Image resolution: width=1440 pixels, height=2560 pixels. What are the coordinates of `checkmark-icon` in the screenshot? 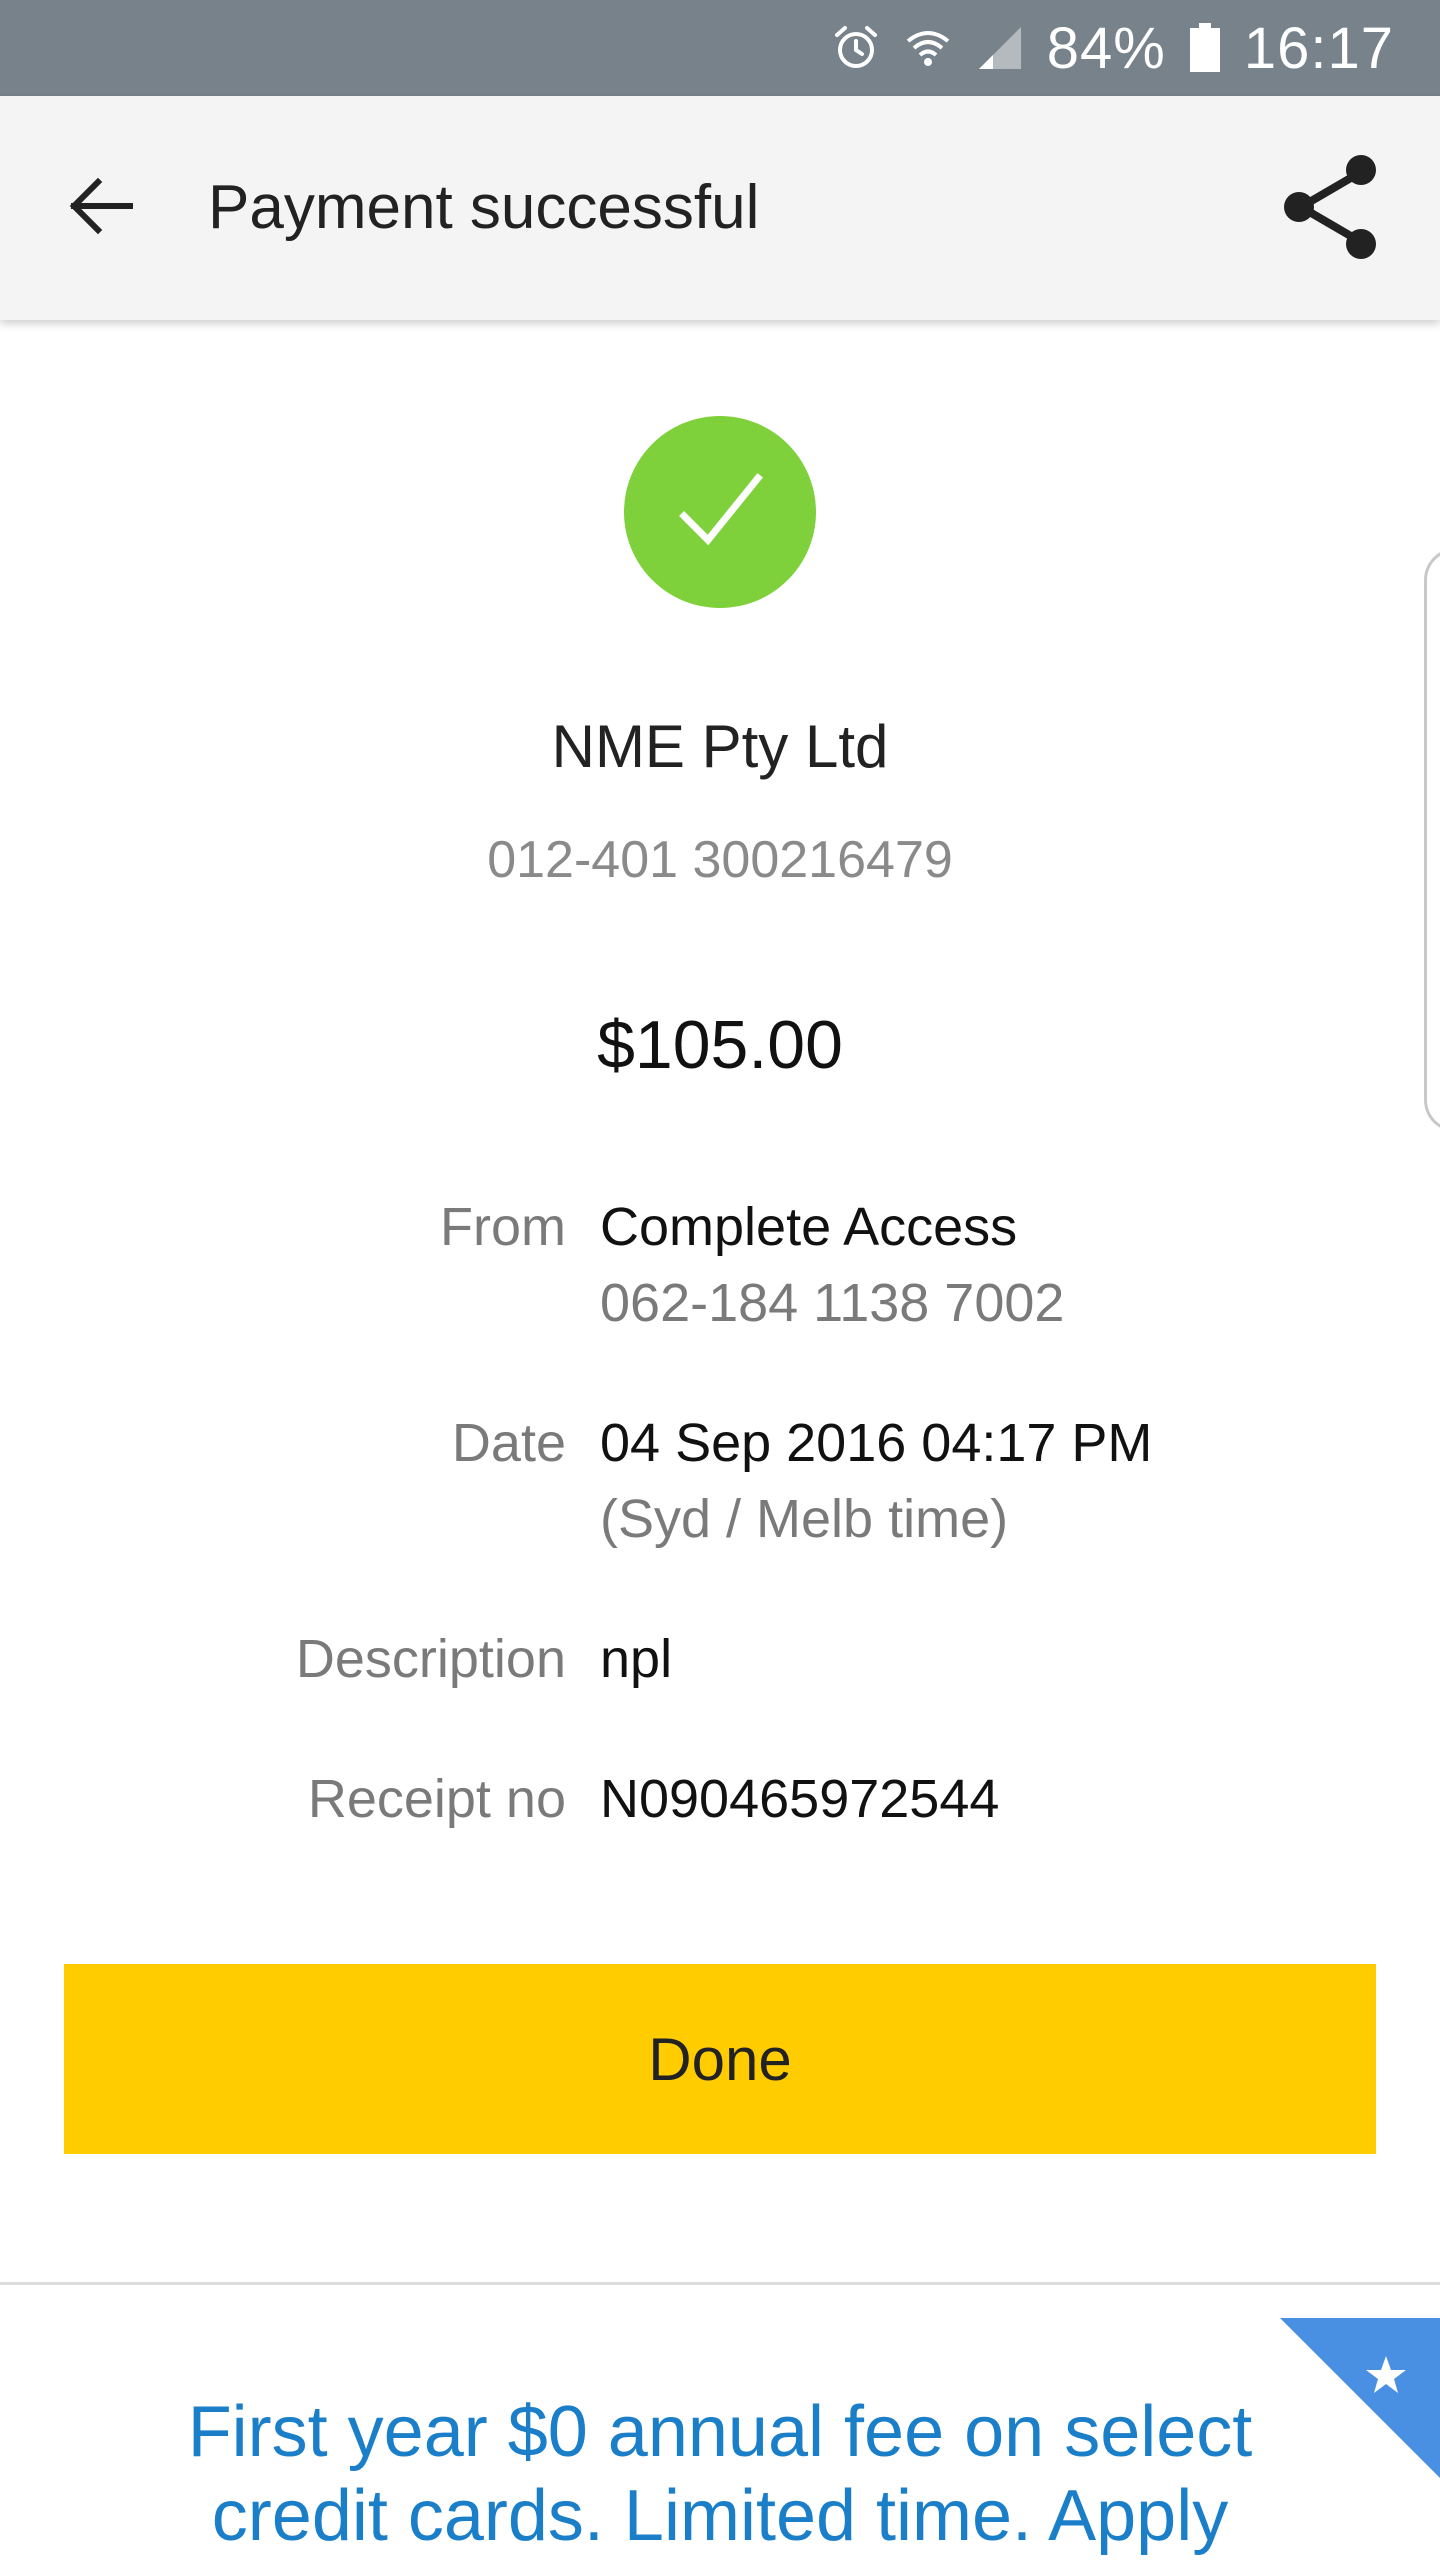 It's located at (721, 509).